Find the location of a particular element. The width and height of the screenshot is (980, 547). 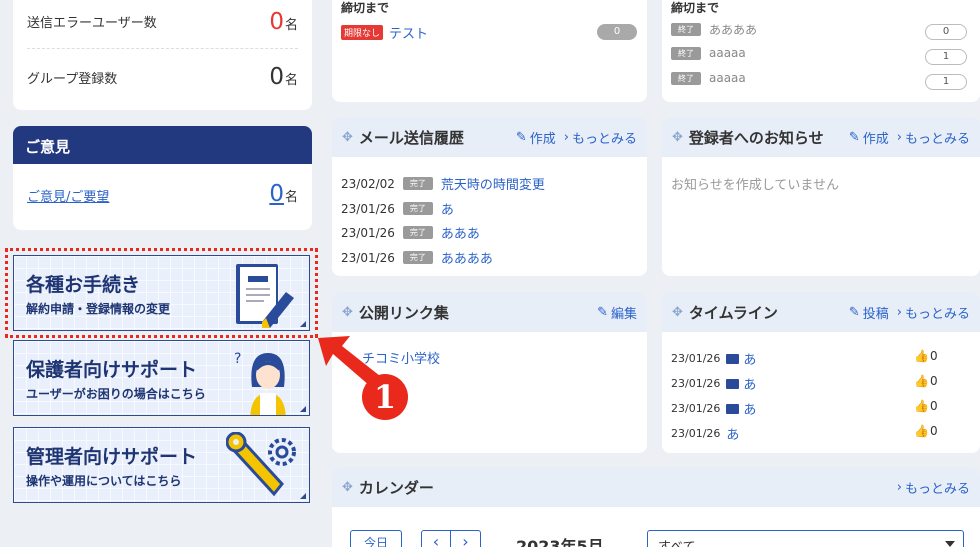

next-month-button: › is located at coordinates (466, 538).